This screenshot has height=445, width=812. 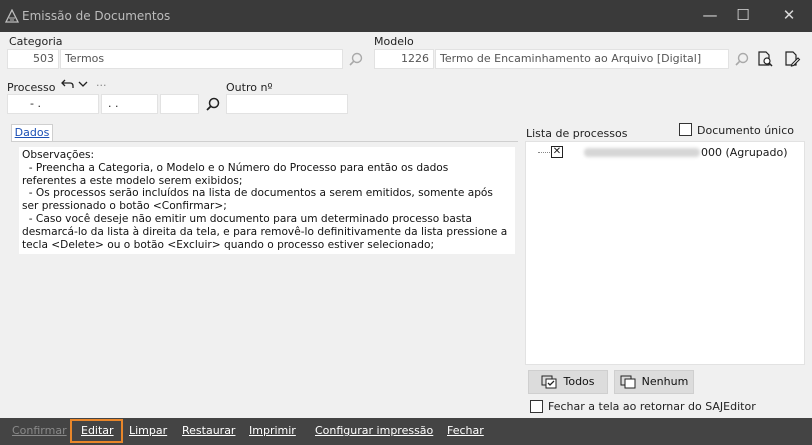 What do you see at coordinates (765, 59) in the screenshot?
I see `doc-search-icon` at bounding box center [765, 59].